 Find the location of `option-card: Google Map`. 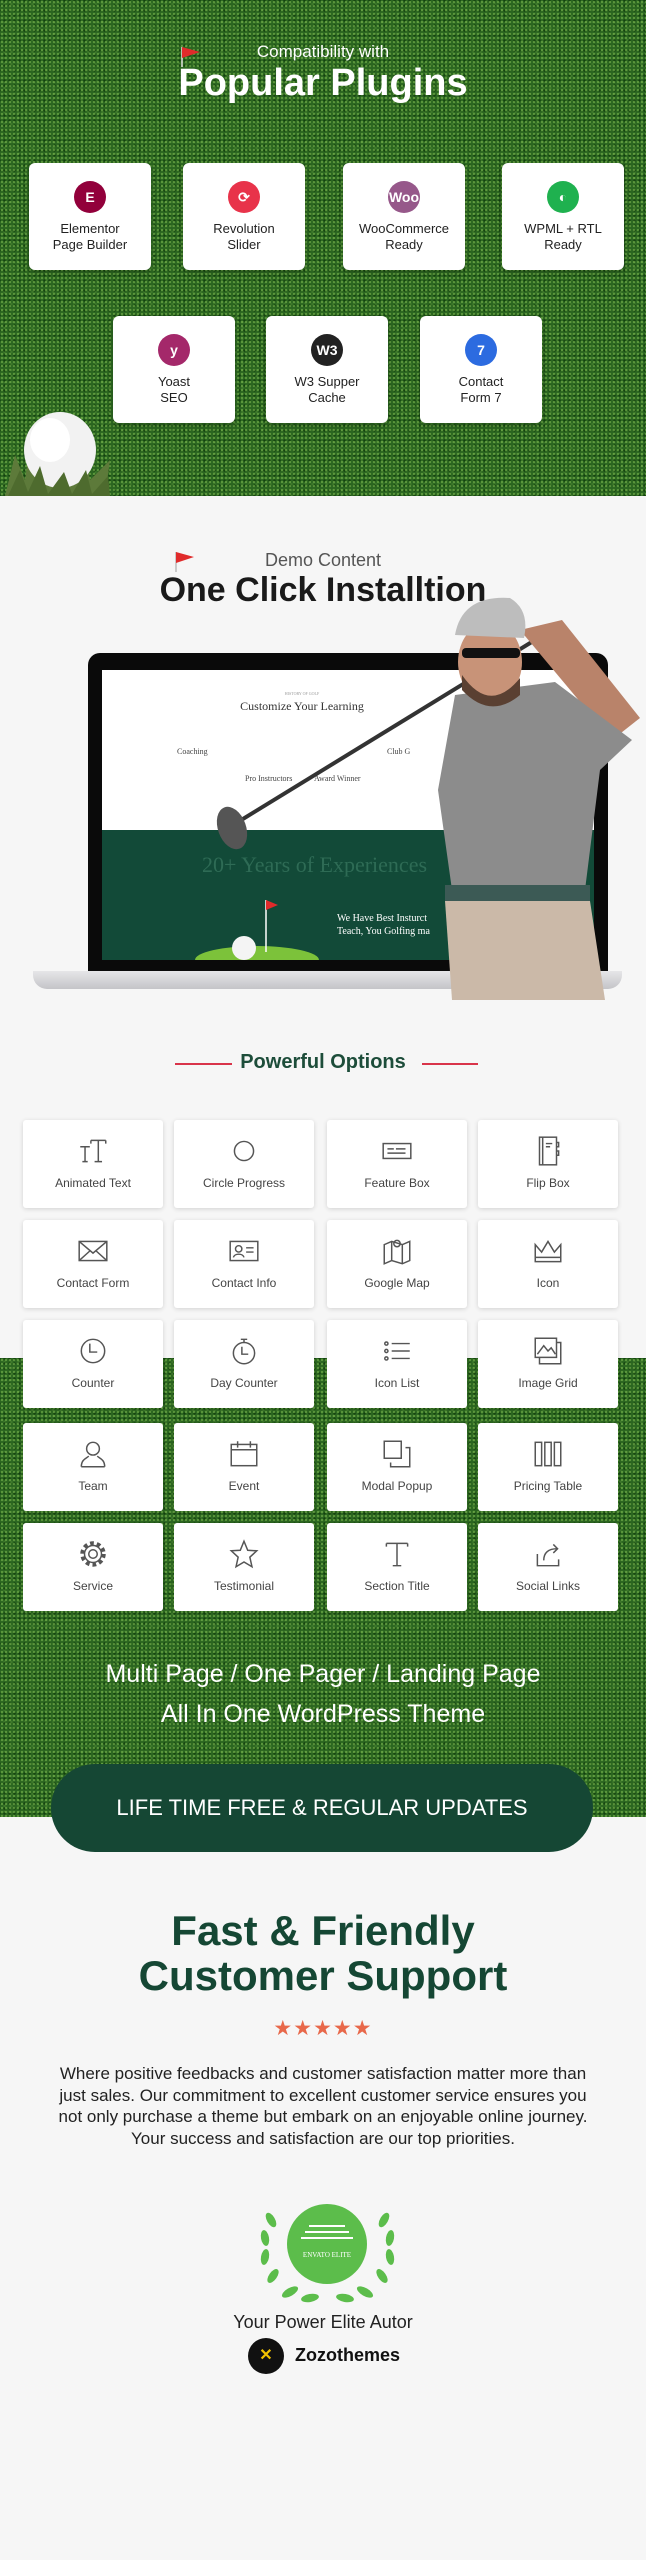

option-card: Google Map is located at coordinates (397, 1264).